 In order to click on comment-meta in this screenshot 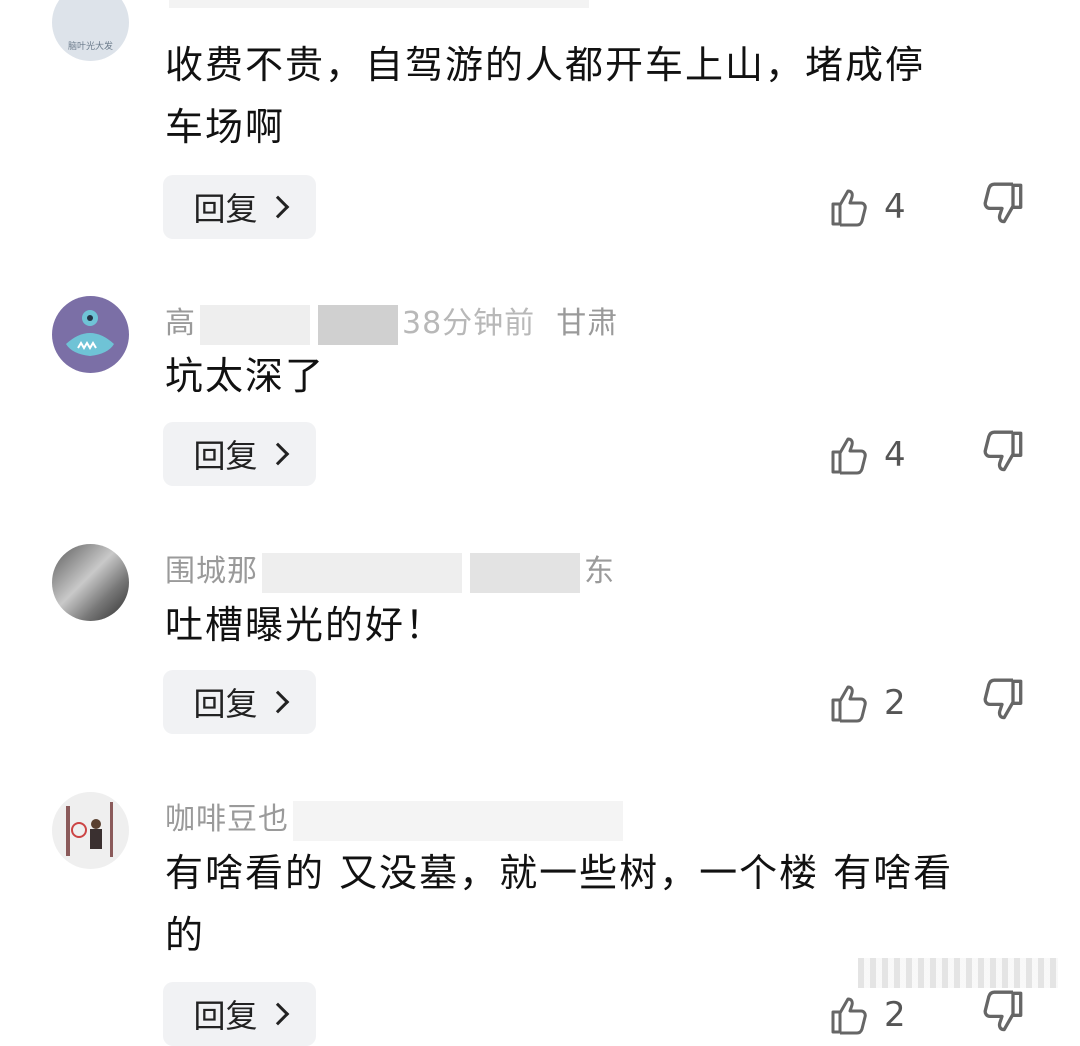, I will do `click(379, 4)`.